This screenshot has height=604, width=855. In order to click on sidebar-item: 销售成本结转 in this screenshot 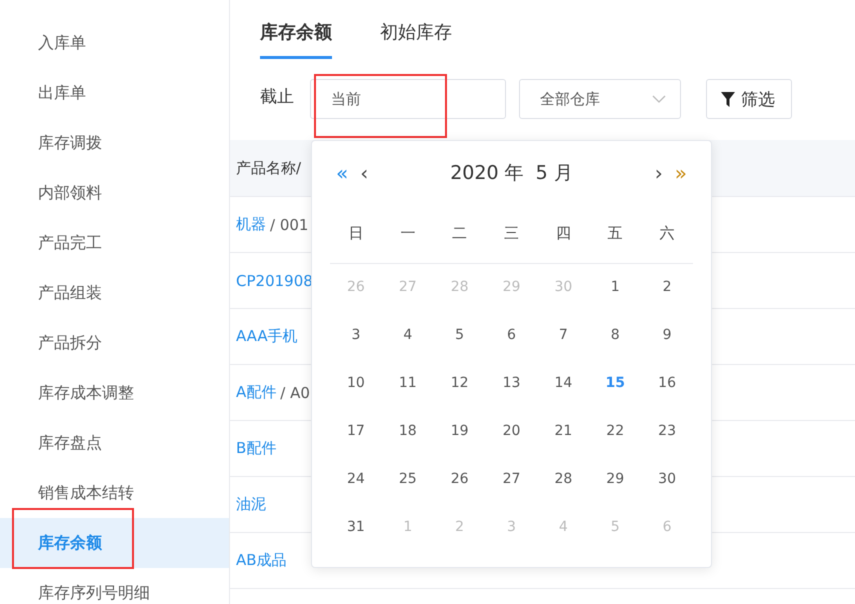, I will do `click(114, 493)`.